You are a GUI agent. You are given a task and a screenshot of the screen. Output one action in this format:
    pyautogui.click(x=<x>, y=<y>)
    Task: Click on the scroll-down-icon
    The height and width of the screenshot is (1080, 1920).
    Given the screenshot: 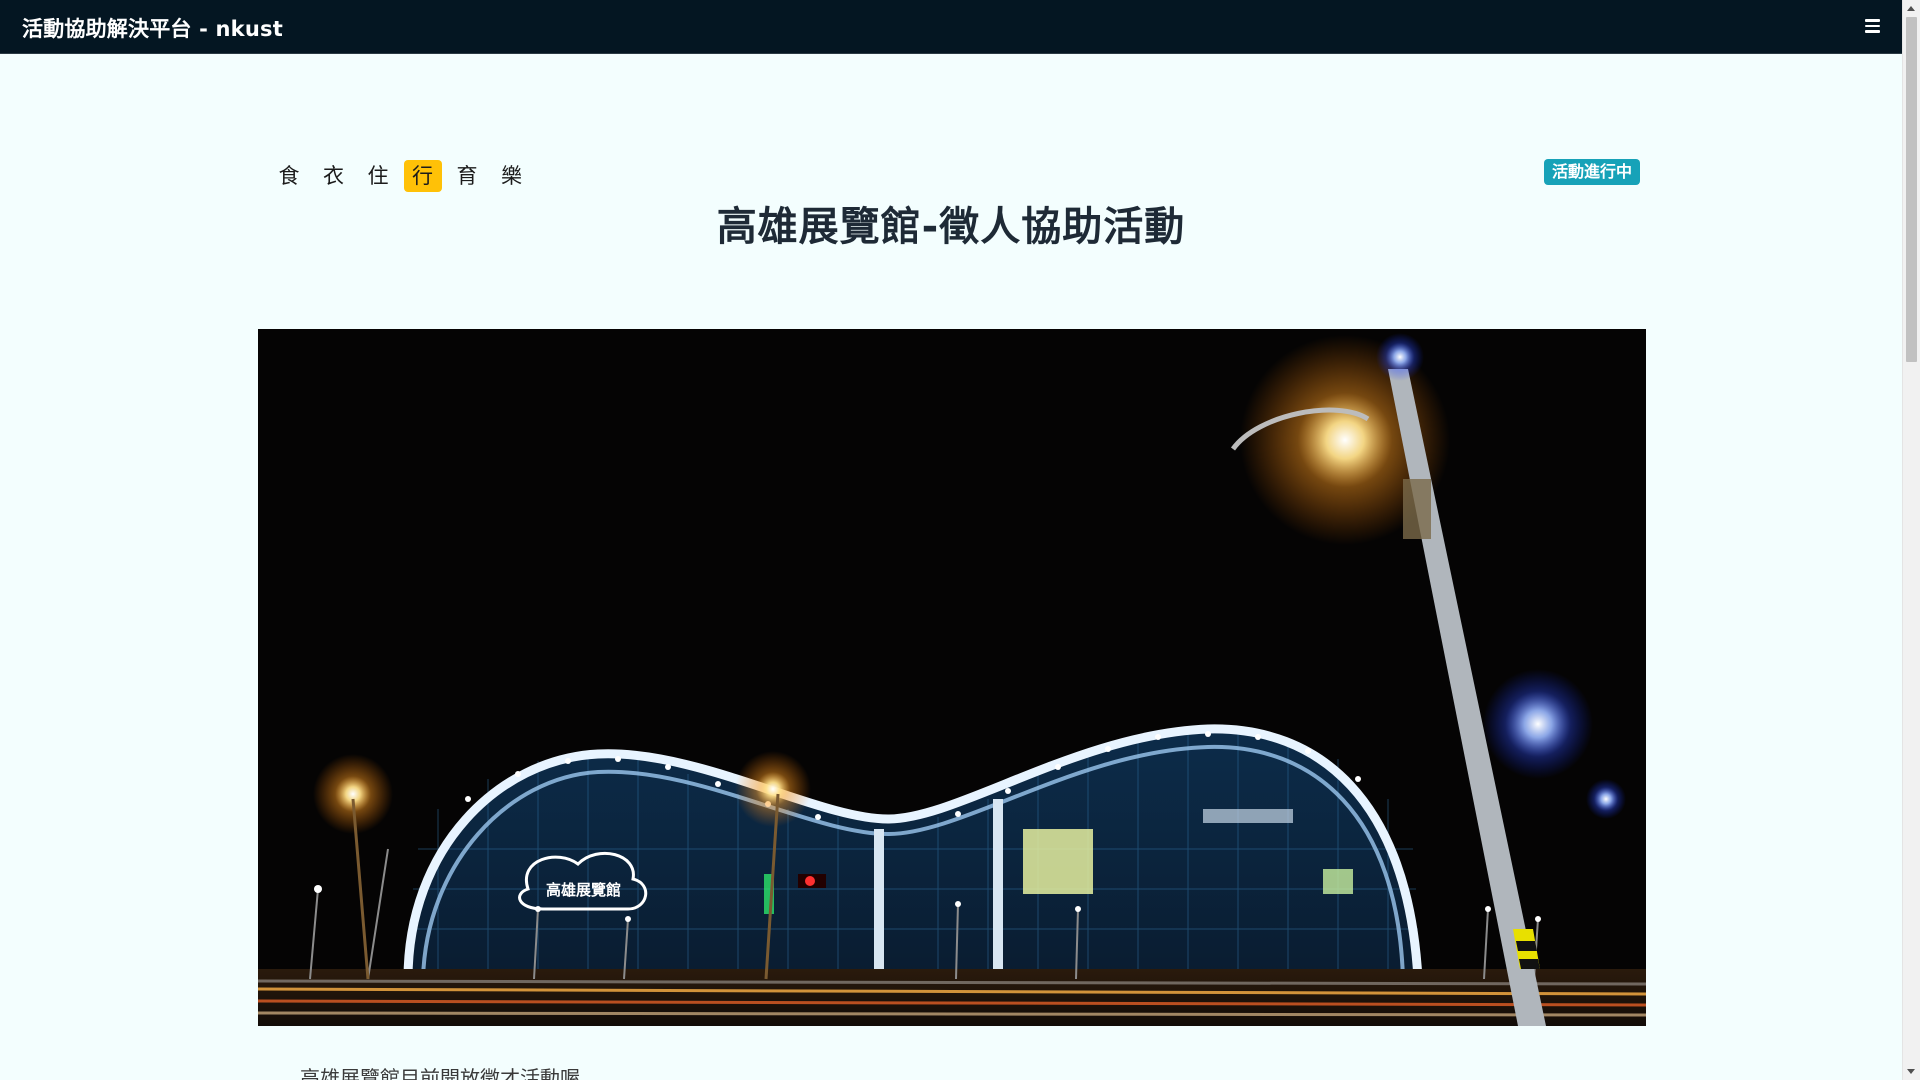 What is the action you would take?
    pyautogui.click(x=1911, y=1071)
    